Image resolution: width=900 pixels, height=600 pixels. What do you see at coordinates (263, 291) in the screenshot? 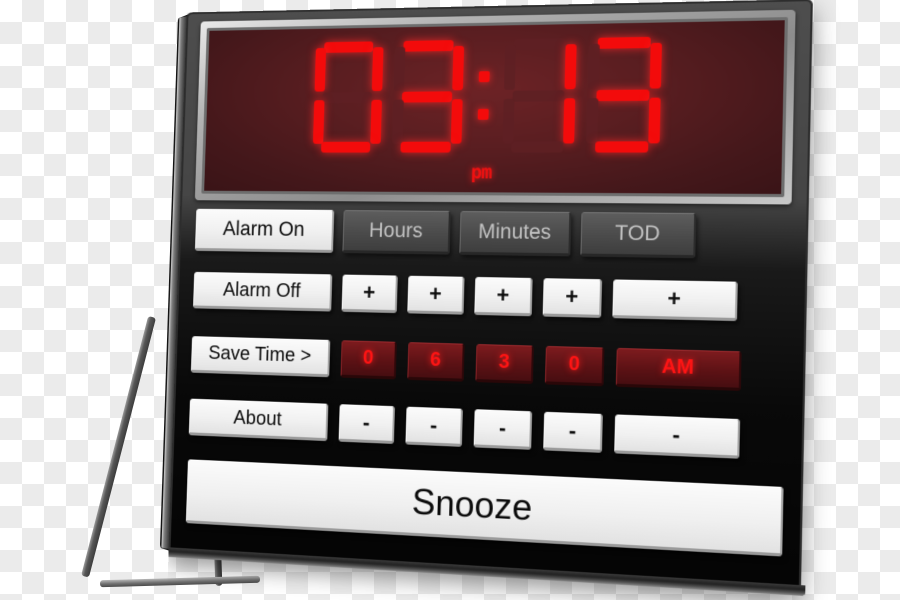
I see `alarm-off-button: Alarm Off` at bounding box center [263, 291].